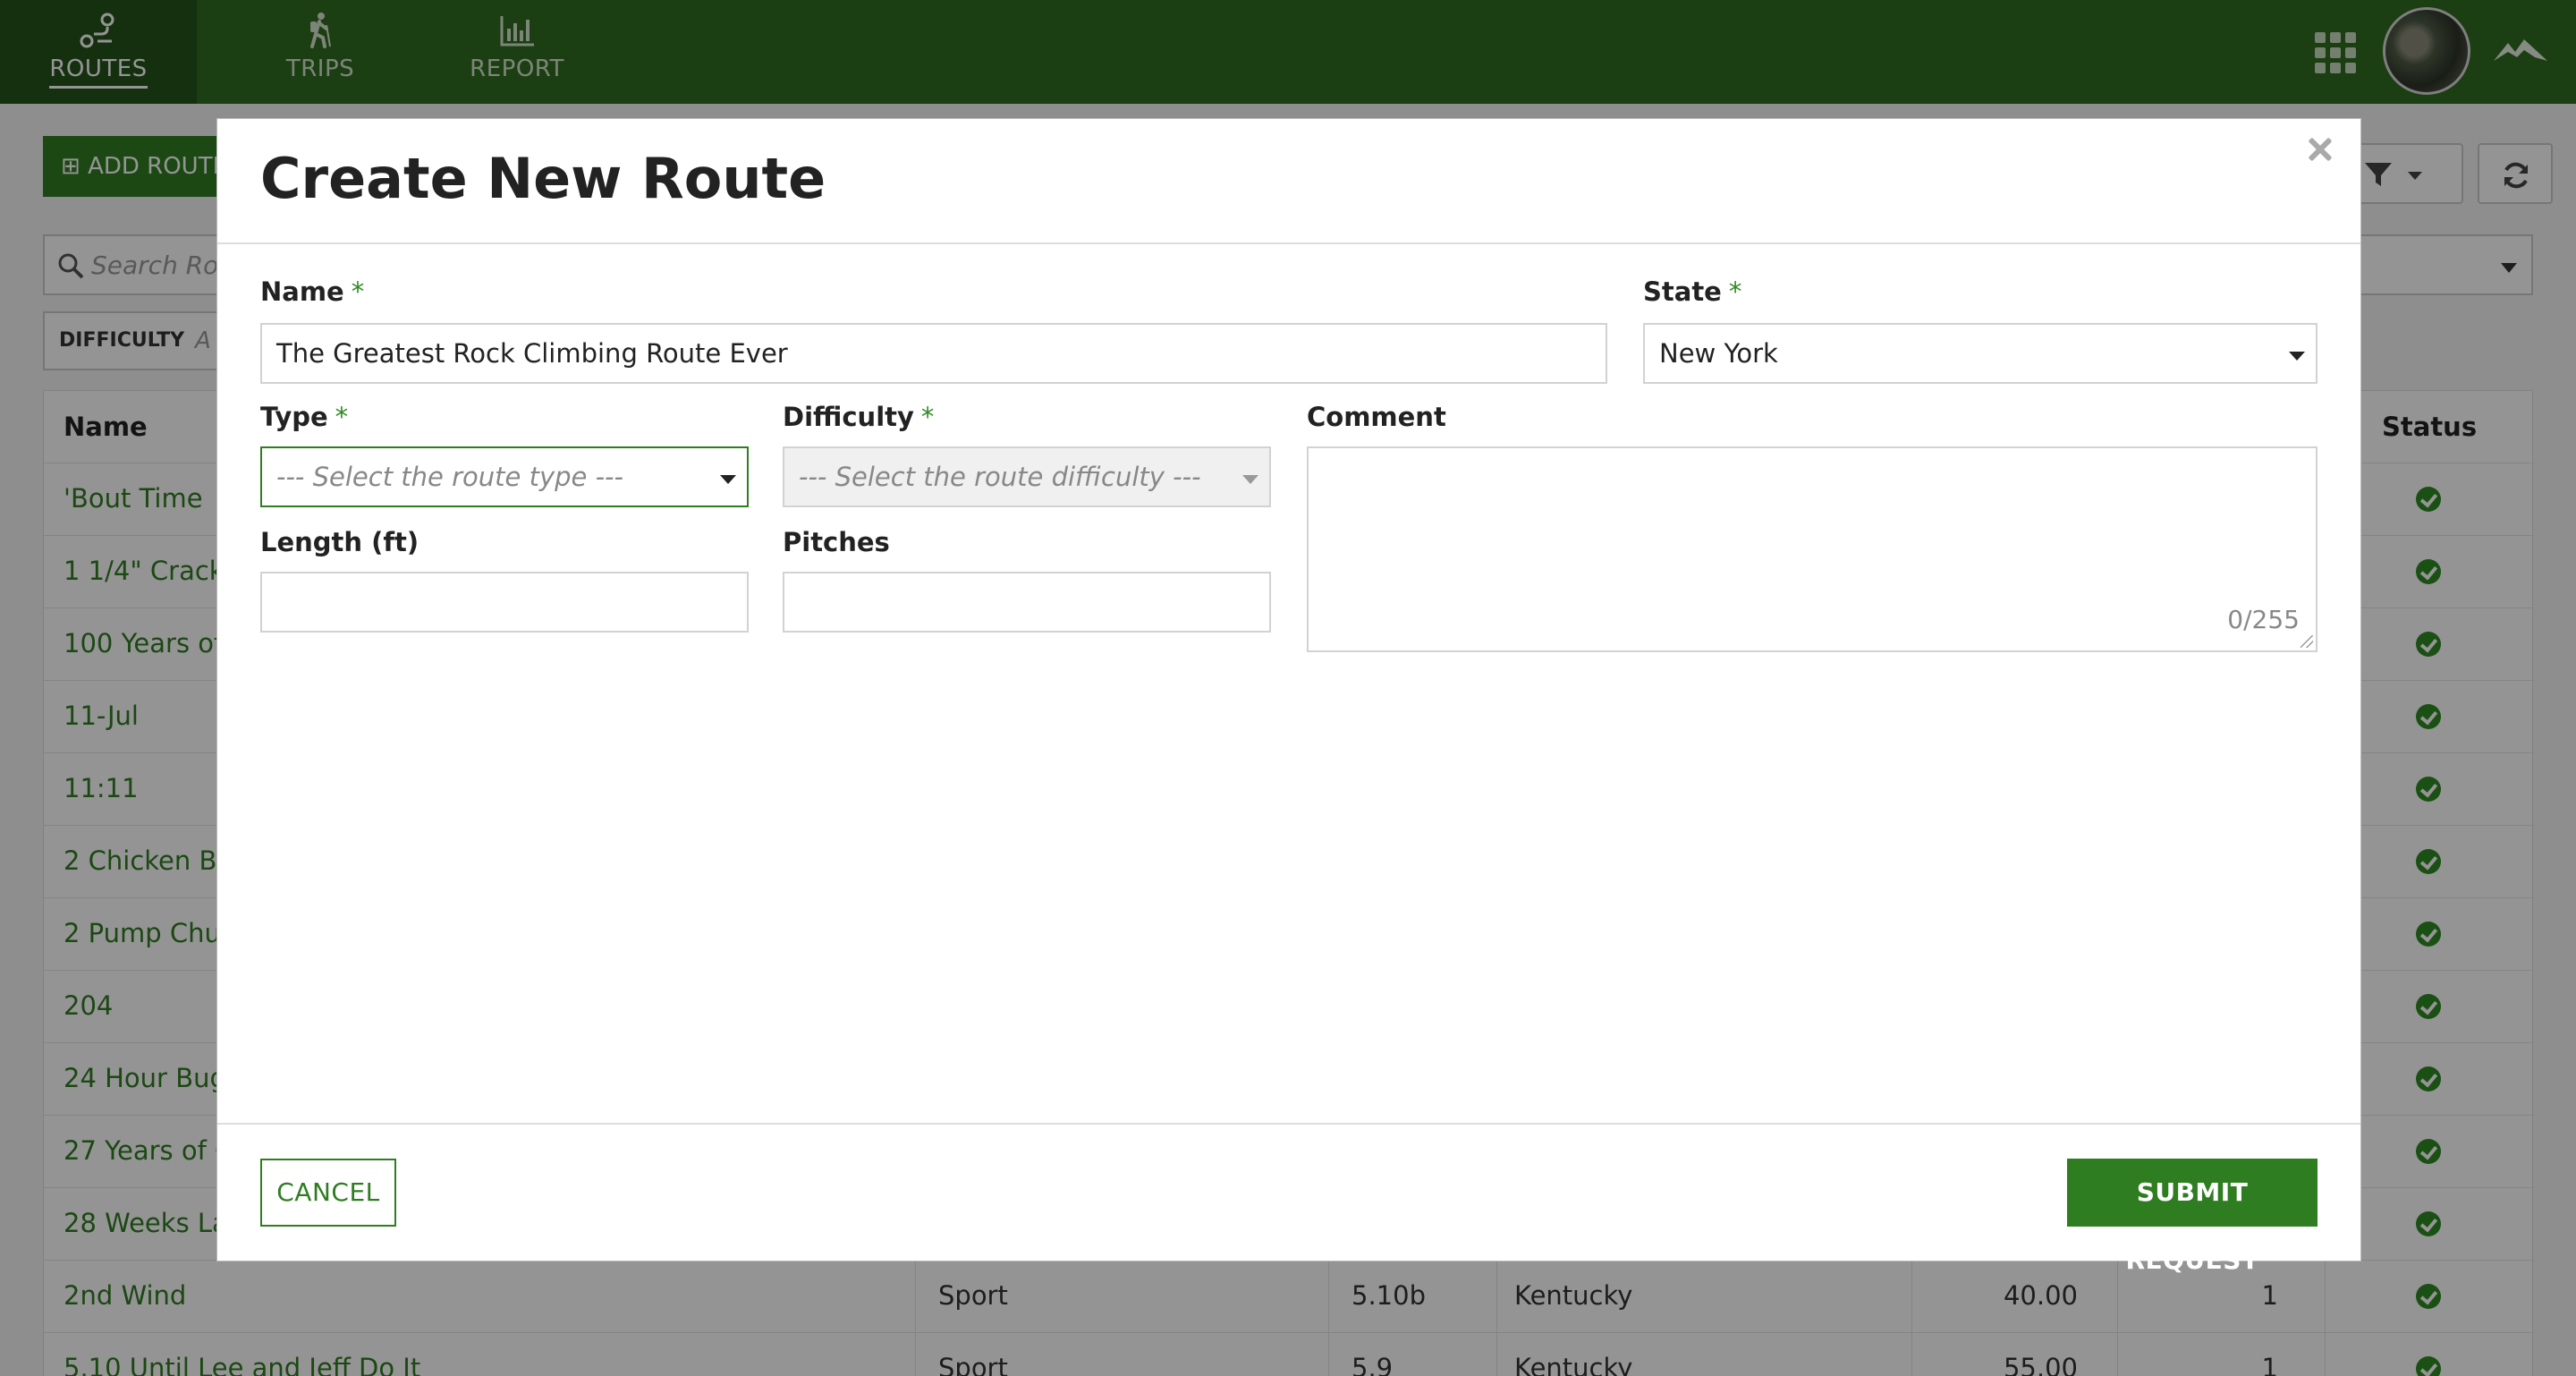  What do you see at coordinates (543, 179) in the screenshot?
I see `modal-title: Create New Route` at bounding box center [543, 179].